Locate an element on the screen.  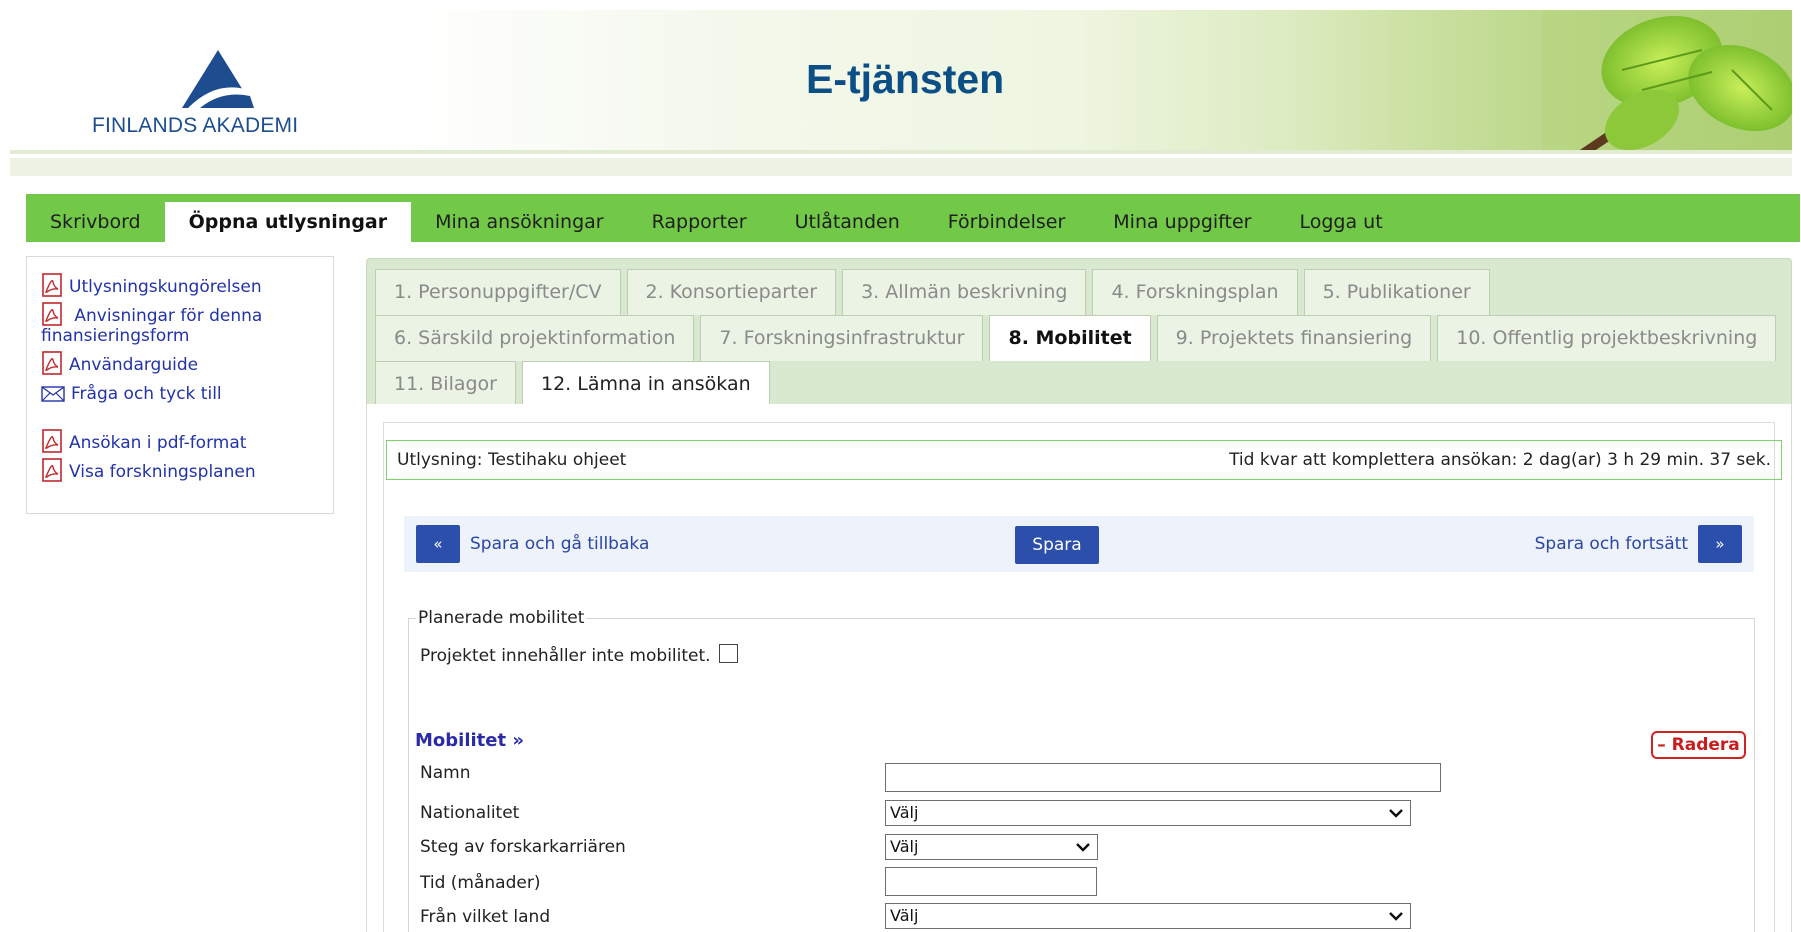
tab-row-3: 11. Bilagor 12. Lämna in ansökan is located at coordinates (1078, 384).